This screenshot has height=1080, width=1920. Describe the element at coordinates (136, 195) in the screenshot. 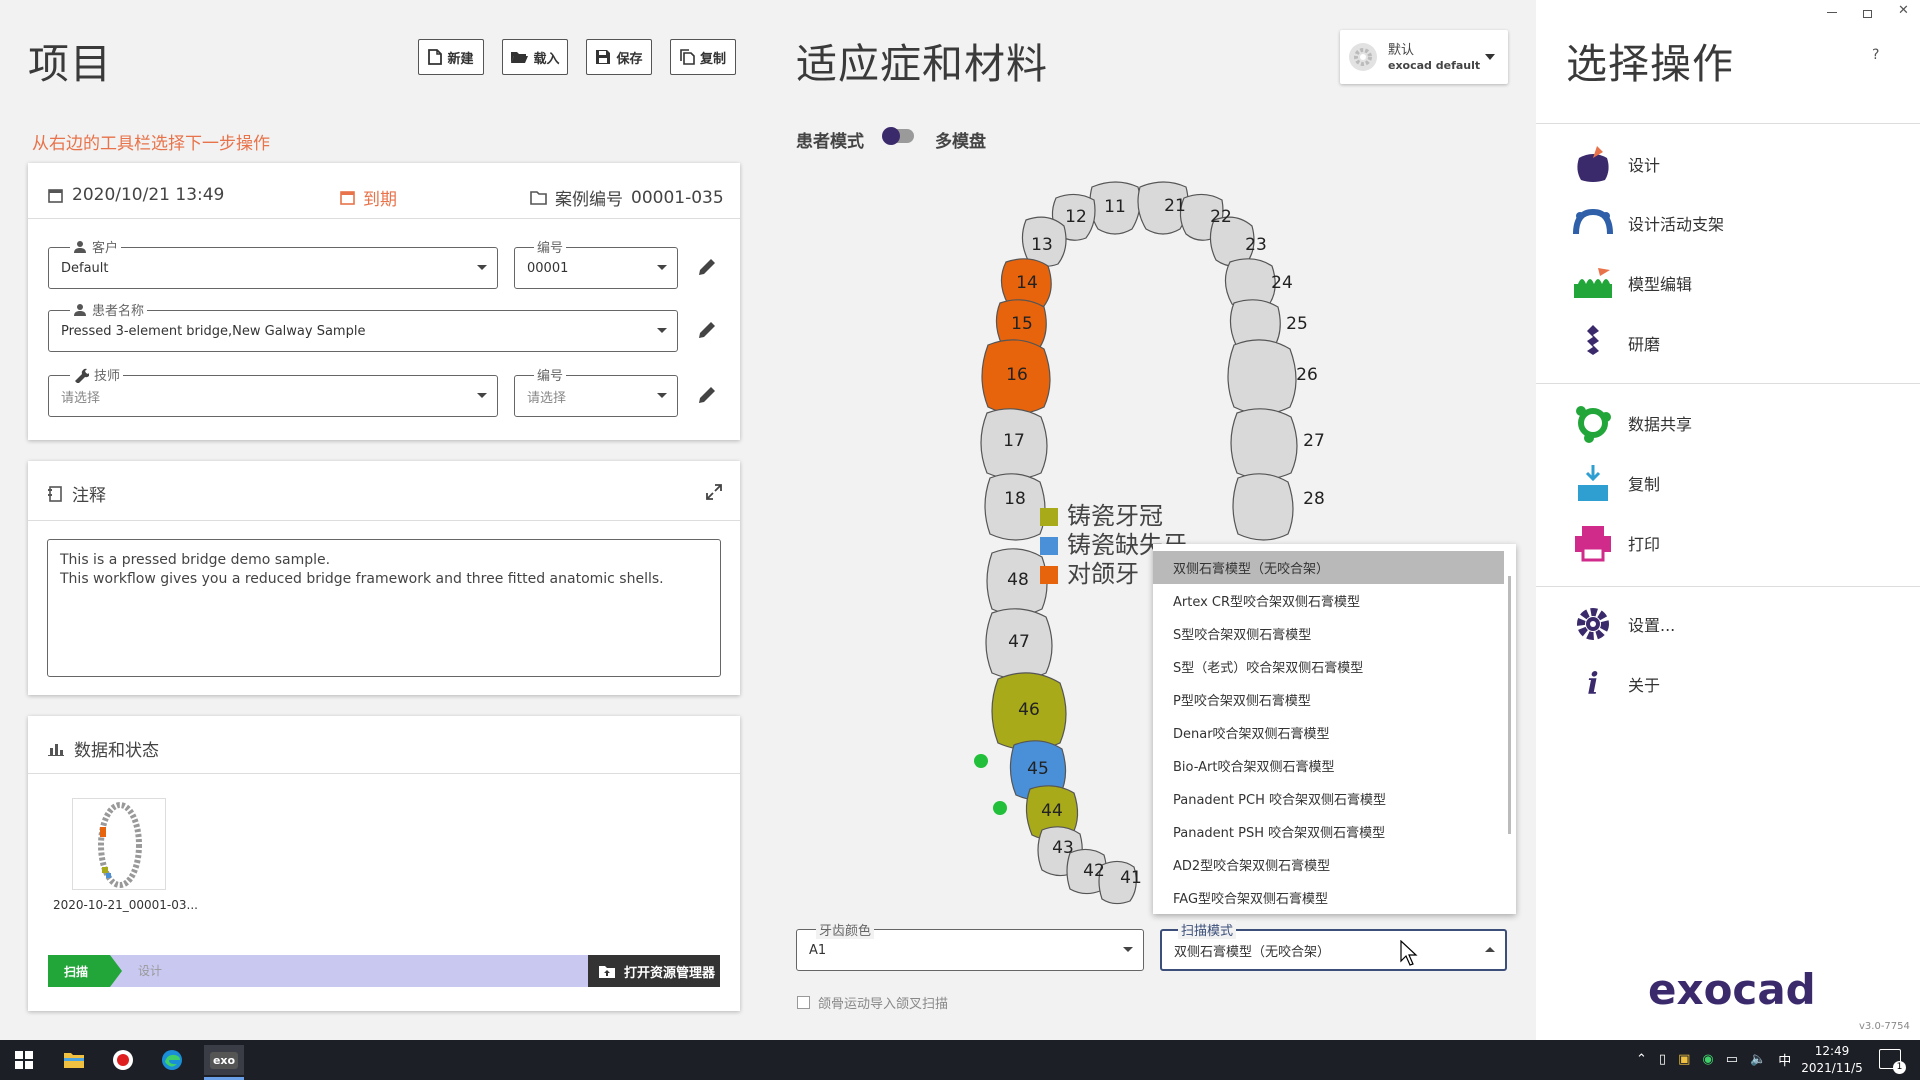

I see `date-field: 2020/10/21 13:49` at that location.